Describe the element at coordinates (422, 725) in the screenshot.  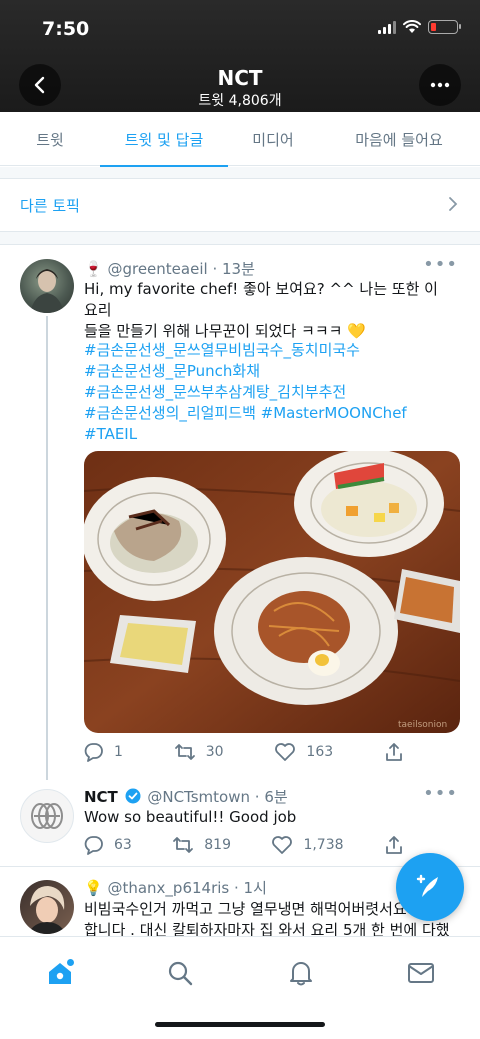
I see `photo-watermark: taeilsonion` at that location.